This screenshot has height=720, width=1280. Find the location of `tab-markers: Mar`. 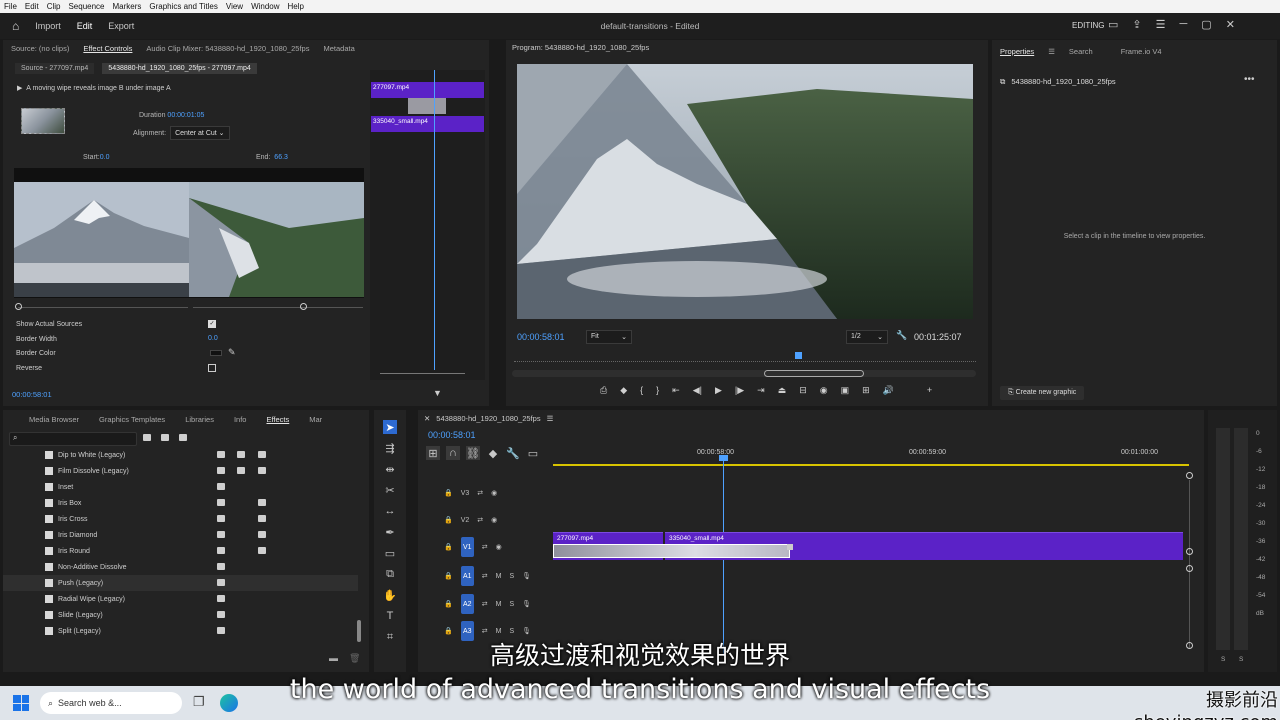

tab-markers: Mar is located at coordinates (315, 419).